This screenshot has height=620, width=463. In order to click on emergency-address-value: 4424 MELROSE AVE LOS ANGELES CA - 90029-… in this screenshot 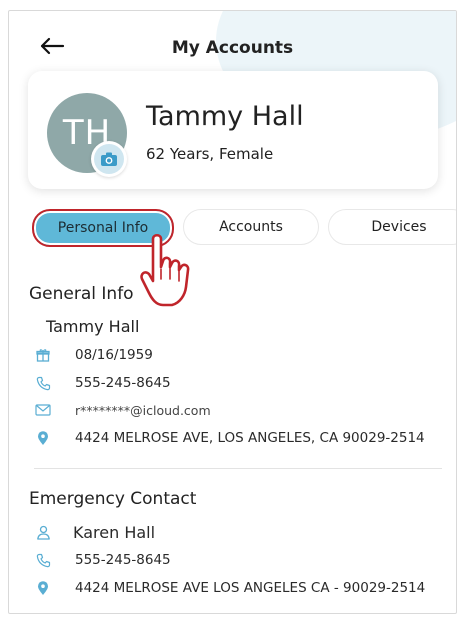, I will do `click(250, 588)`.